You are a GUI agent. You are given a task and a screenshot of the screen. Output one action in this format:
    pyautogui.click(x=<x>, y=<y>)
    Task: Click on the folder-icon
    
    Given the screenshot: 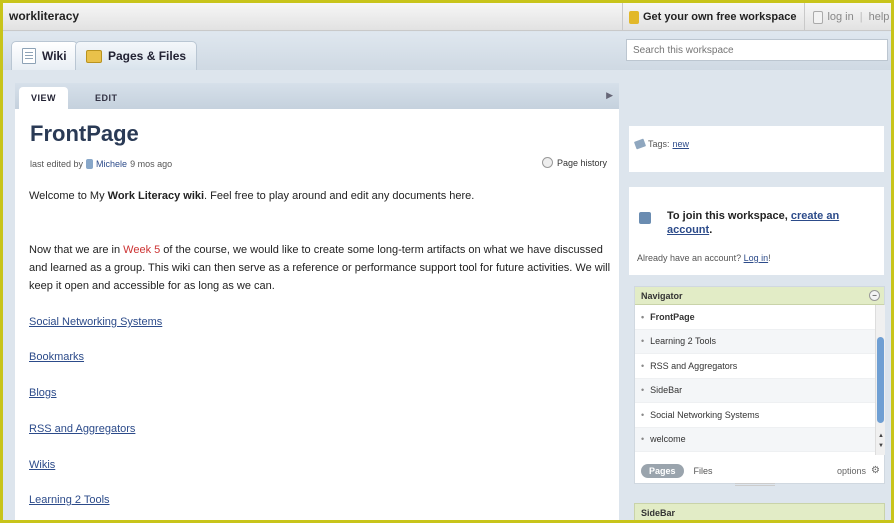 What is the action you would take?
    pyautogui.click(x=94, y=56)
    